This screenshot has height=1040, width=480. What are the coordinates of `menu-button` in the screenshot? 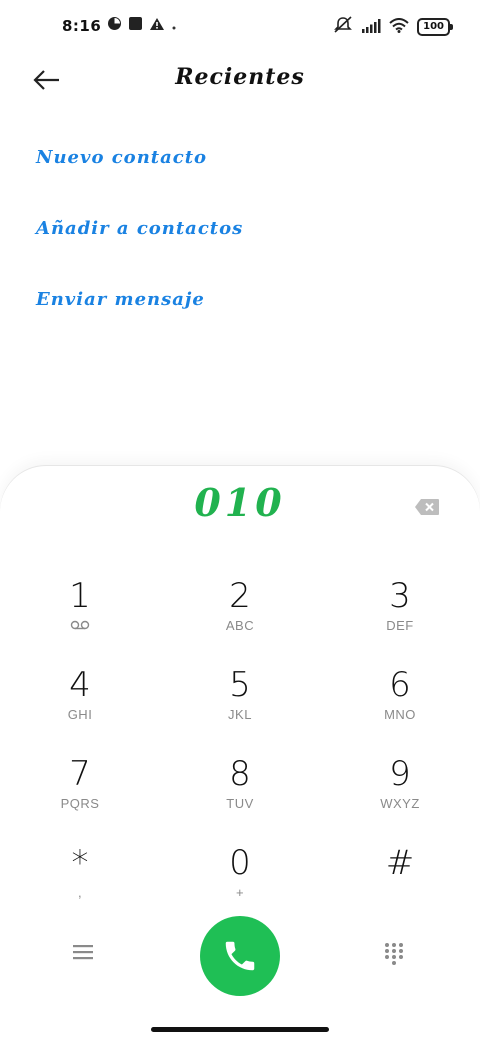 It's located at (85, 955).